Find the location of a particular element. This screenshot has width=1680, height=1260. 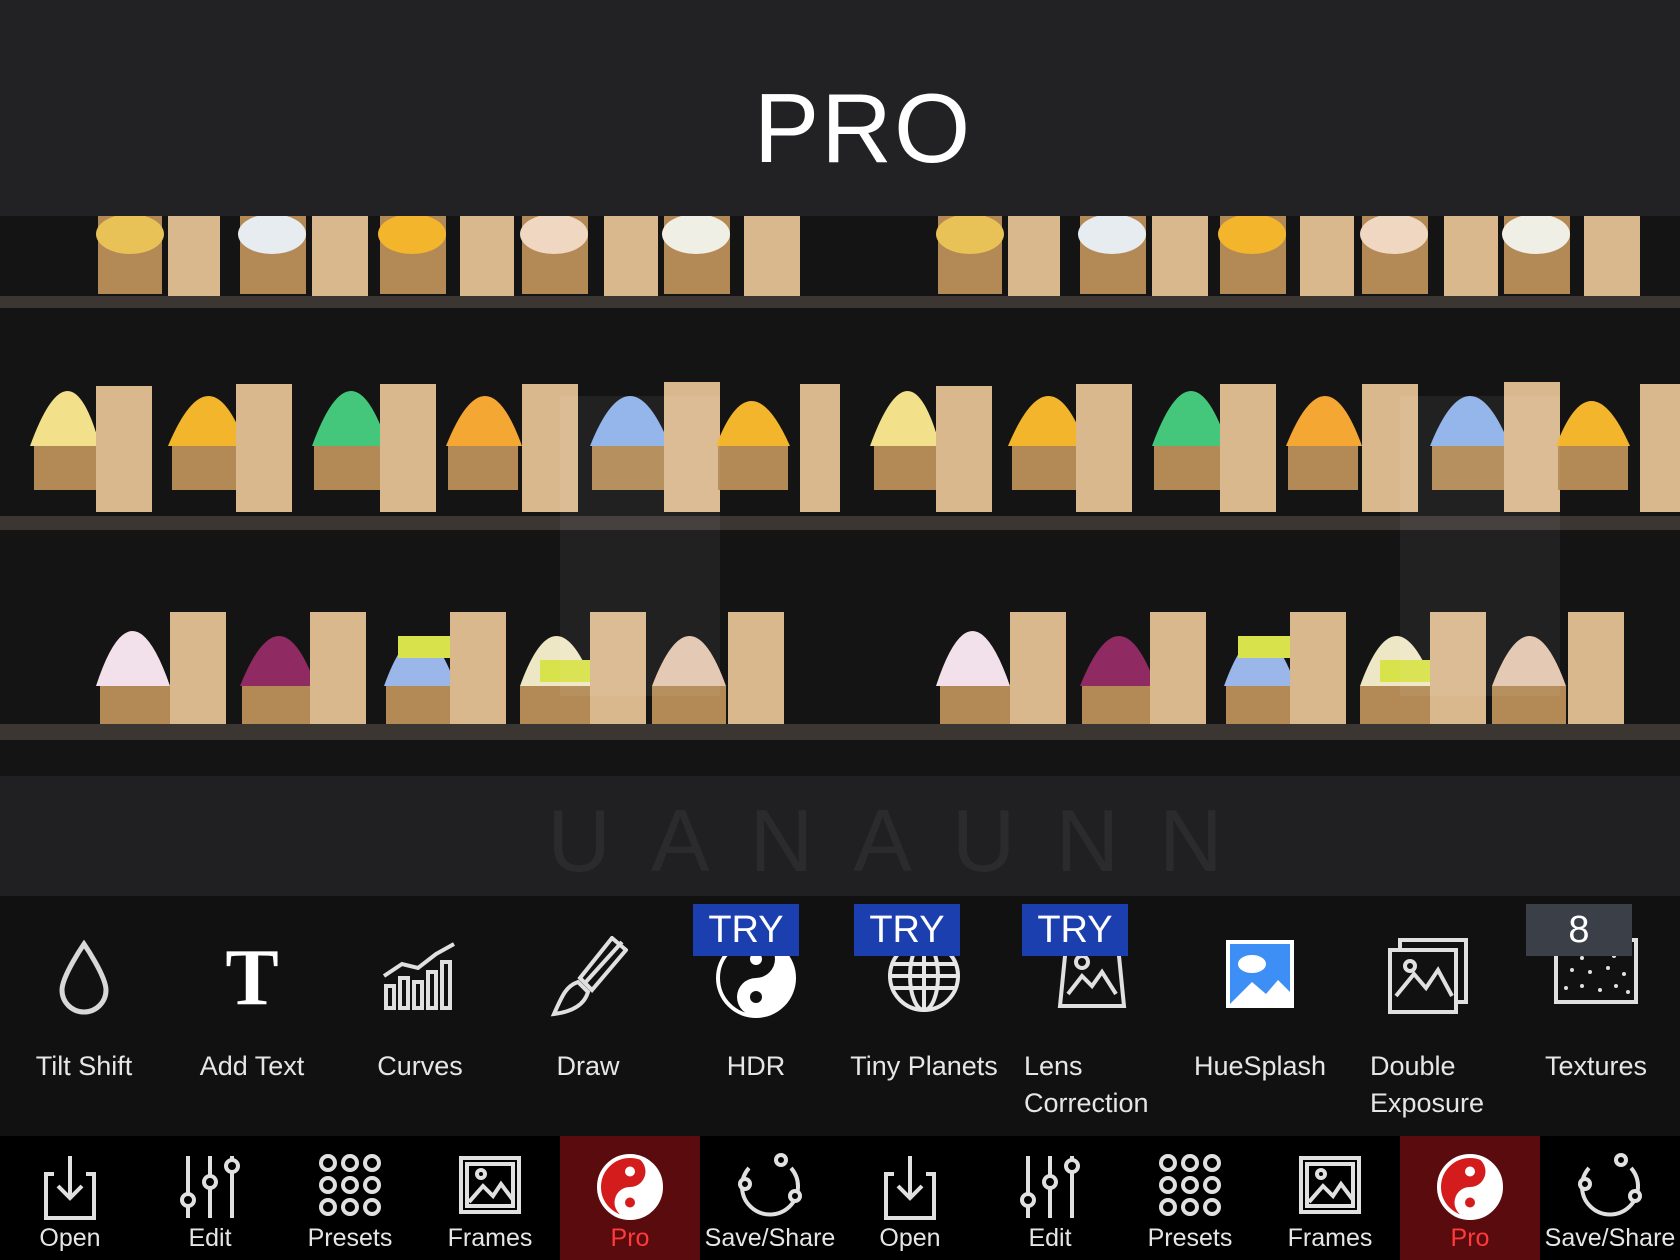

tool-label: HueSplash is located at coordinates (1260, 1066).